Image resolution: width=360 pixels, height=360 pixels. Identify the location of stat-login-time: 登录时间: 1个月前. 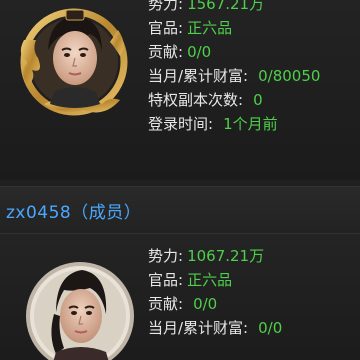
(234, 124).